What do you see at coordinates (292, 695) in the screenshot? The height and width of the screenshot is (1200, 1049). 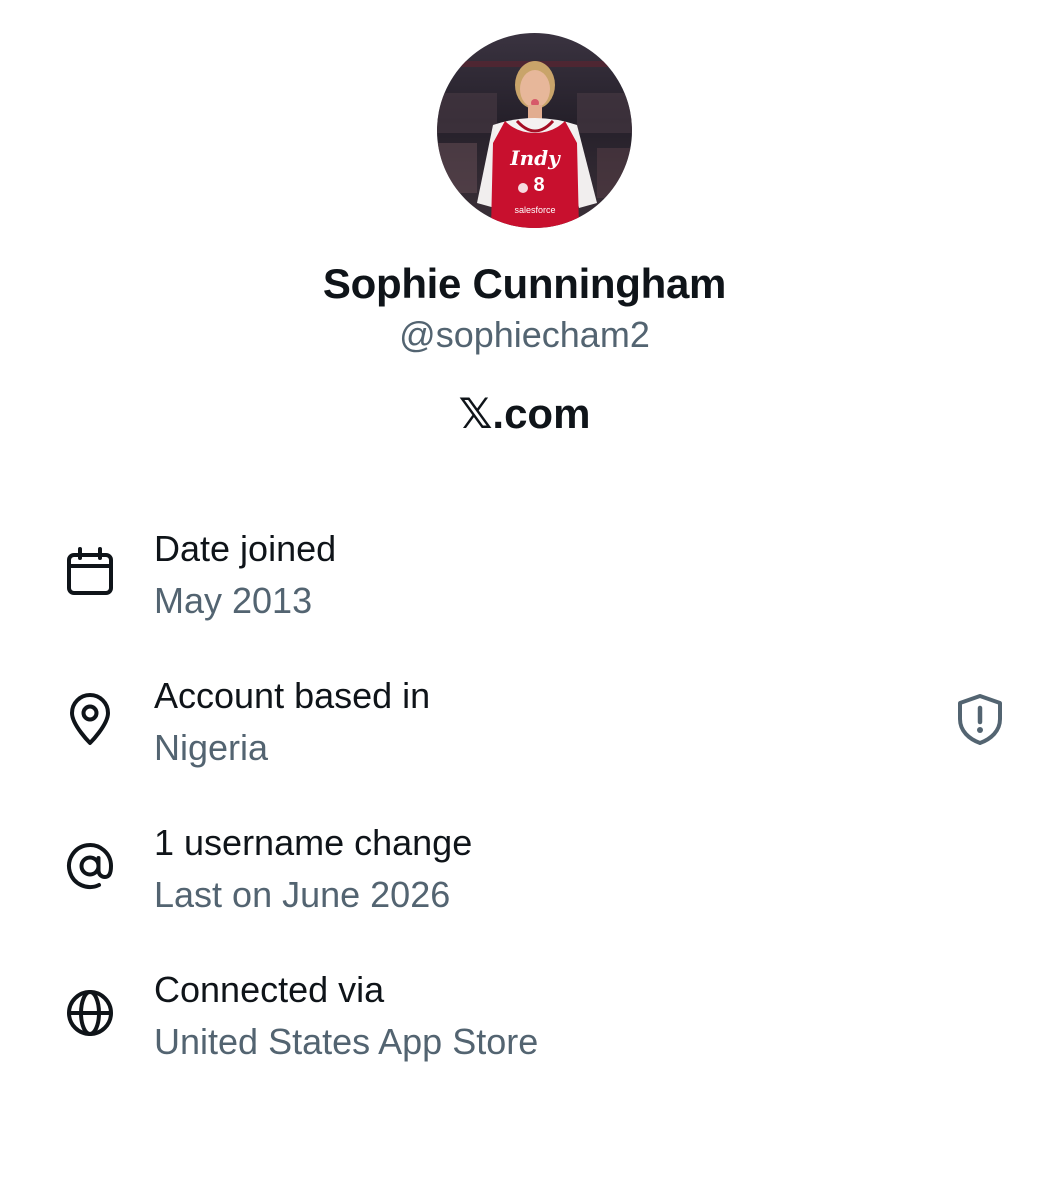 I see `account-based-label: Account based in` at bounding box center [292, 695].